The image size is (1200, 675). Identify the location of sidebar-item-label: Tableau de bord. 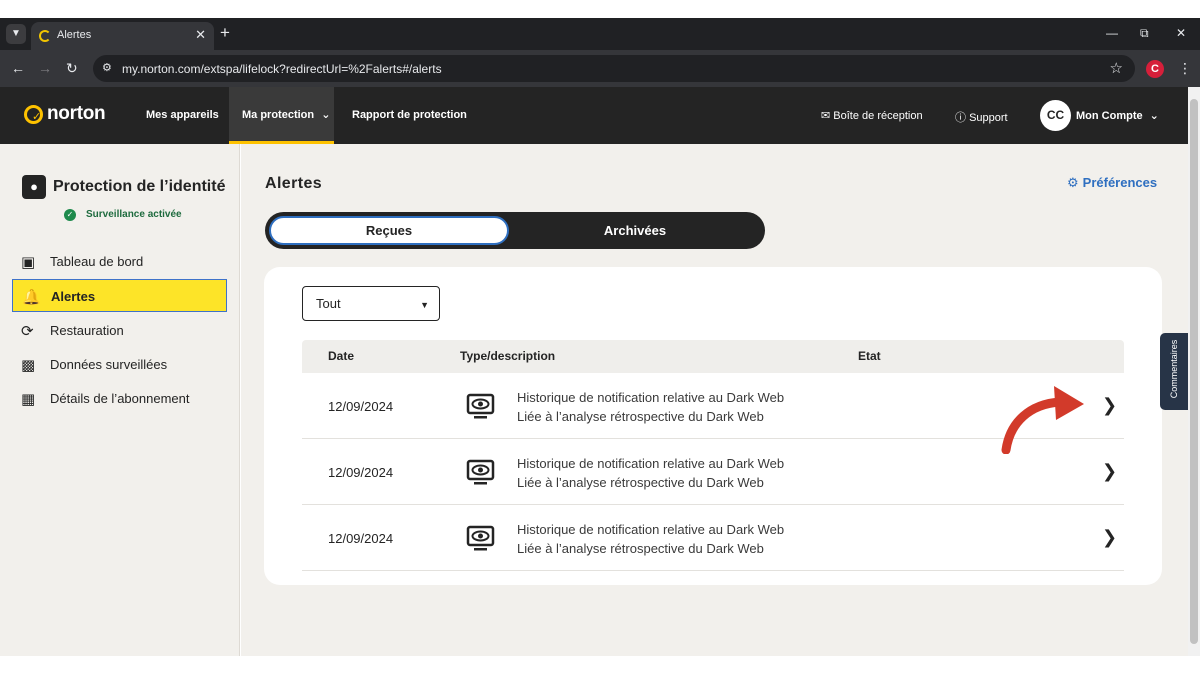
(97, 261).